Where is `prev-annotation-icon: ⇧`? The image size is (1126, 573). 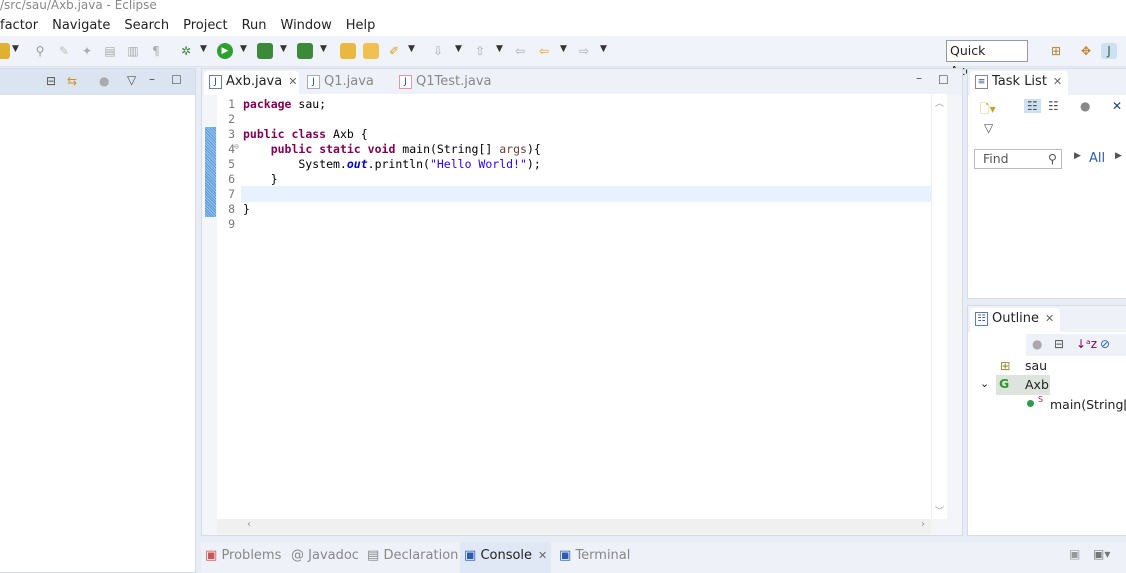 prev-annotation-icon: ⇧ is located at coordinates (480, 51).